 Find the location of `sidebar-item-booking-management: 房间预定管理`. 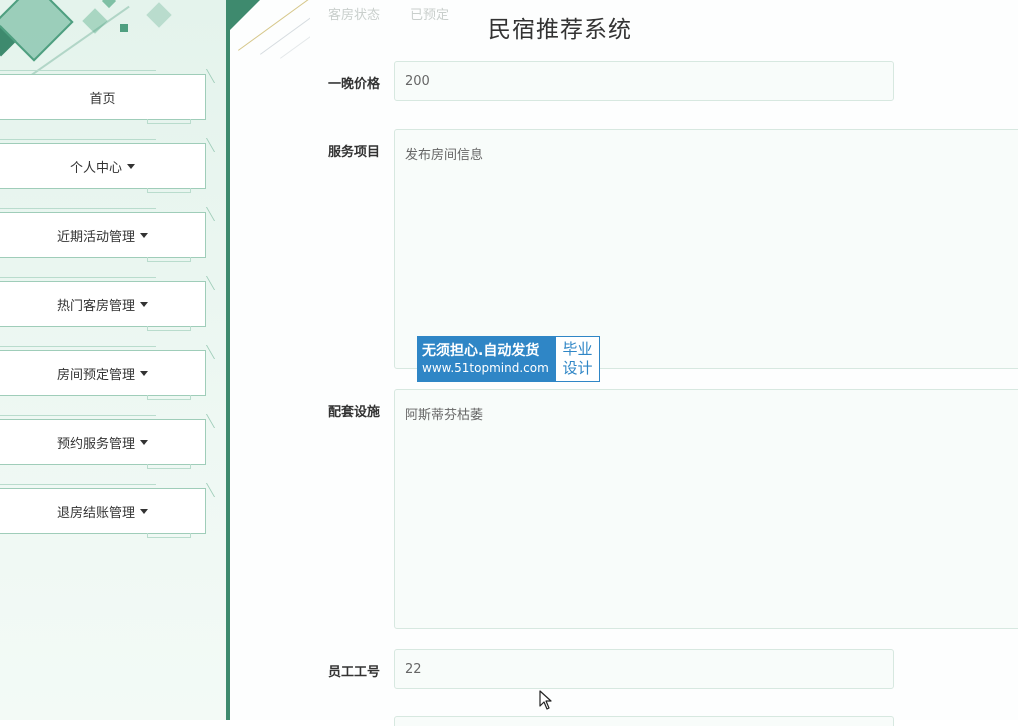

sidebar-item-booking-management: 房间预定管理 is located at coordinates (108, 372).